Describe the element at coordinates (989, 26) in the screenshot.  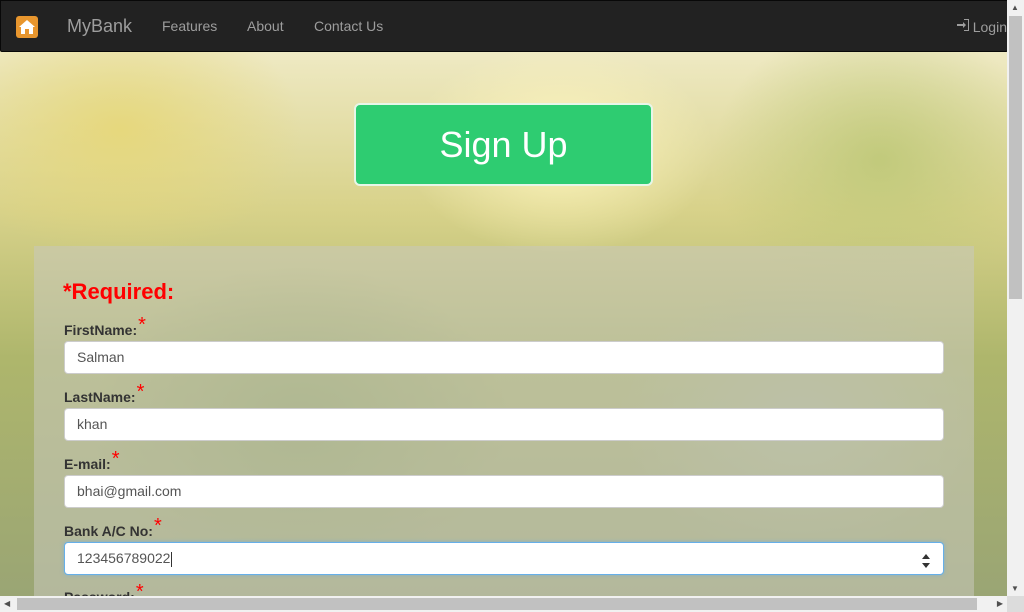
I see `login-label: Login` at that location.